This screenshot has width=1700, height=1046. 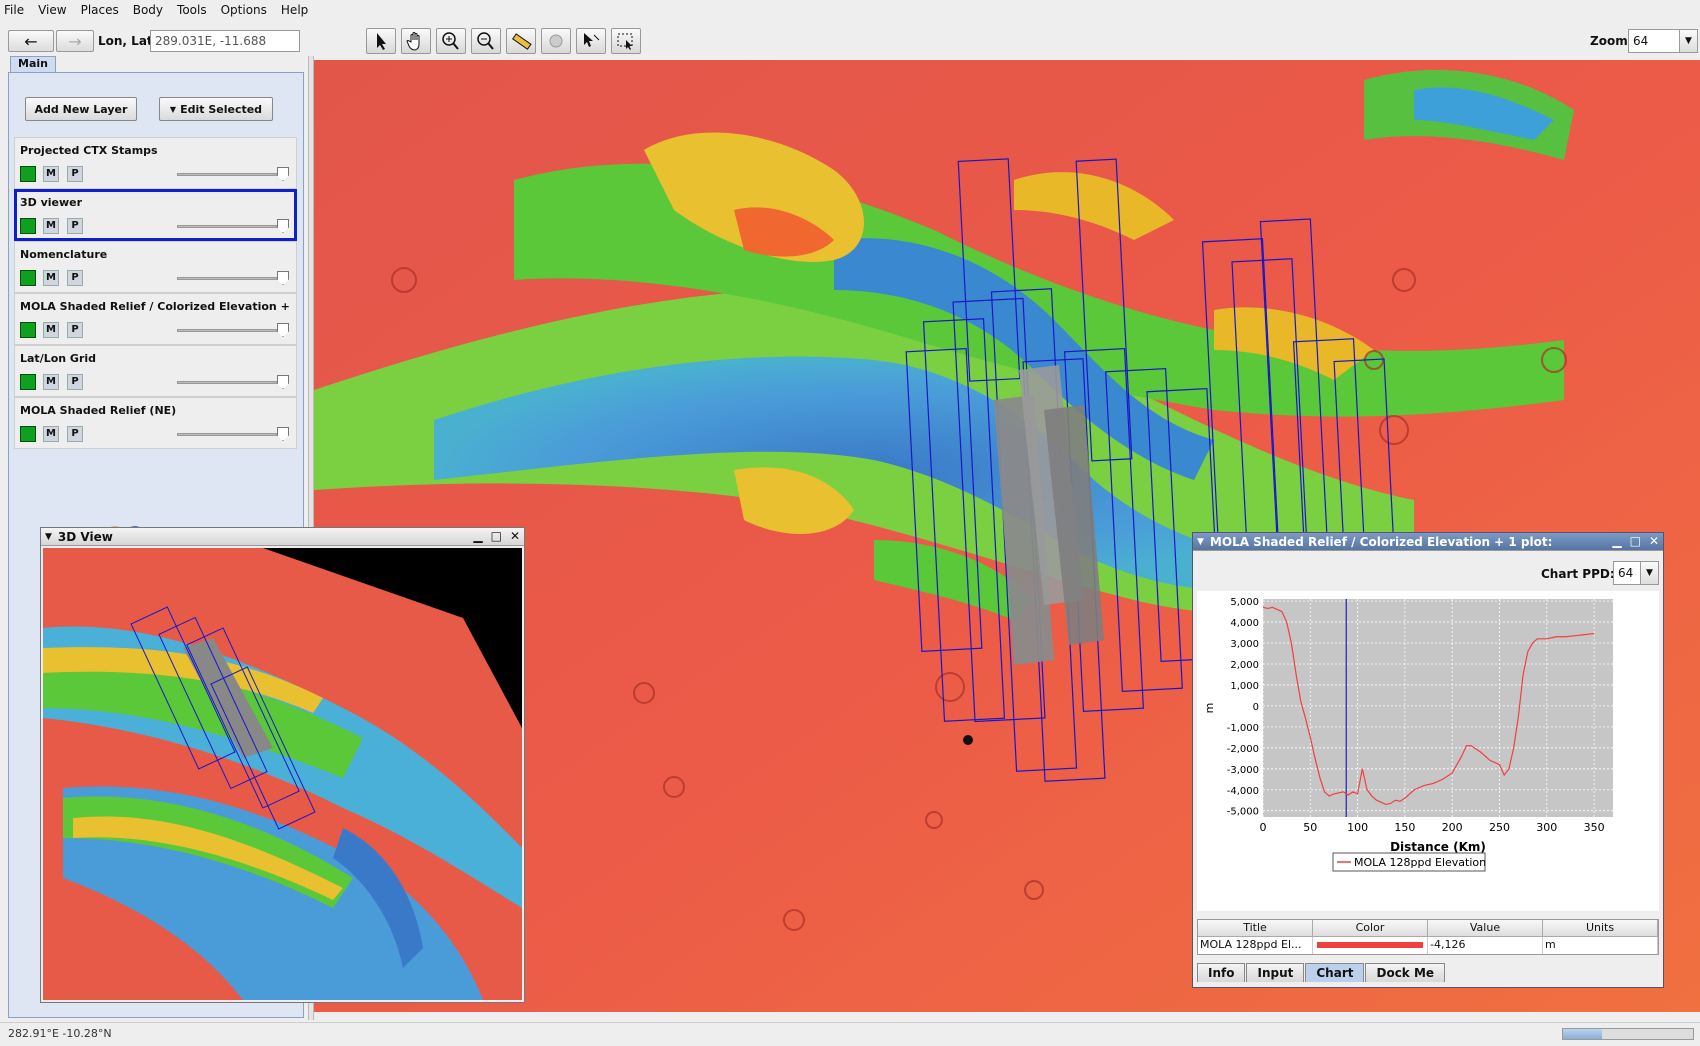 I want to click on box-select-button, so click(x=626, y=41).